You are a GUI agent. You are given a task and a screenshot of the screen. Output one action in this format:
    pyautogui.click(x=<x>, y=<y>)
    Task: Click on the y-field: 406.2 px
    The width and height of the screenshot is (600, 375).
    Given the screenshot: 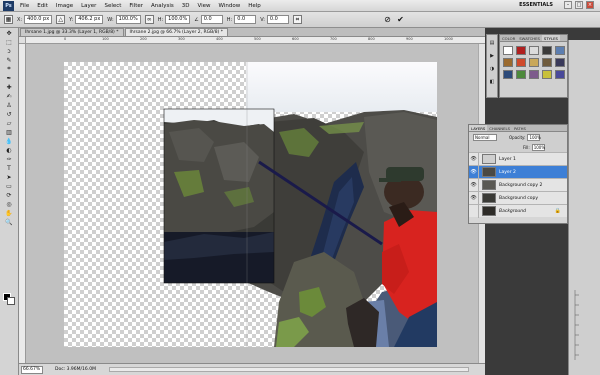 What is the action you would take?
    pyautogui.click(x=89, y=19)
    